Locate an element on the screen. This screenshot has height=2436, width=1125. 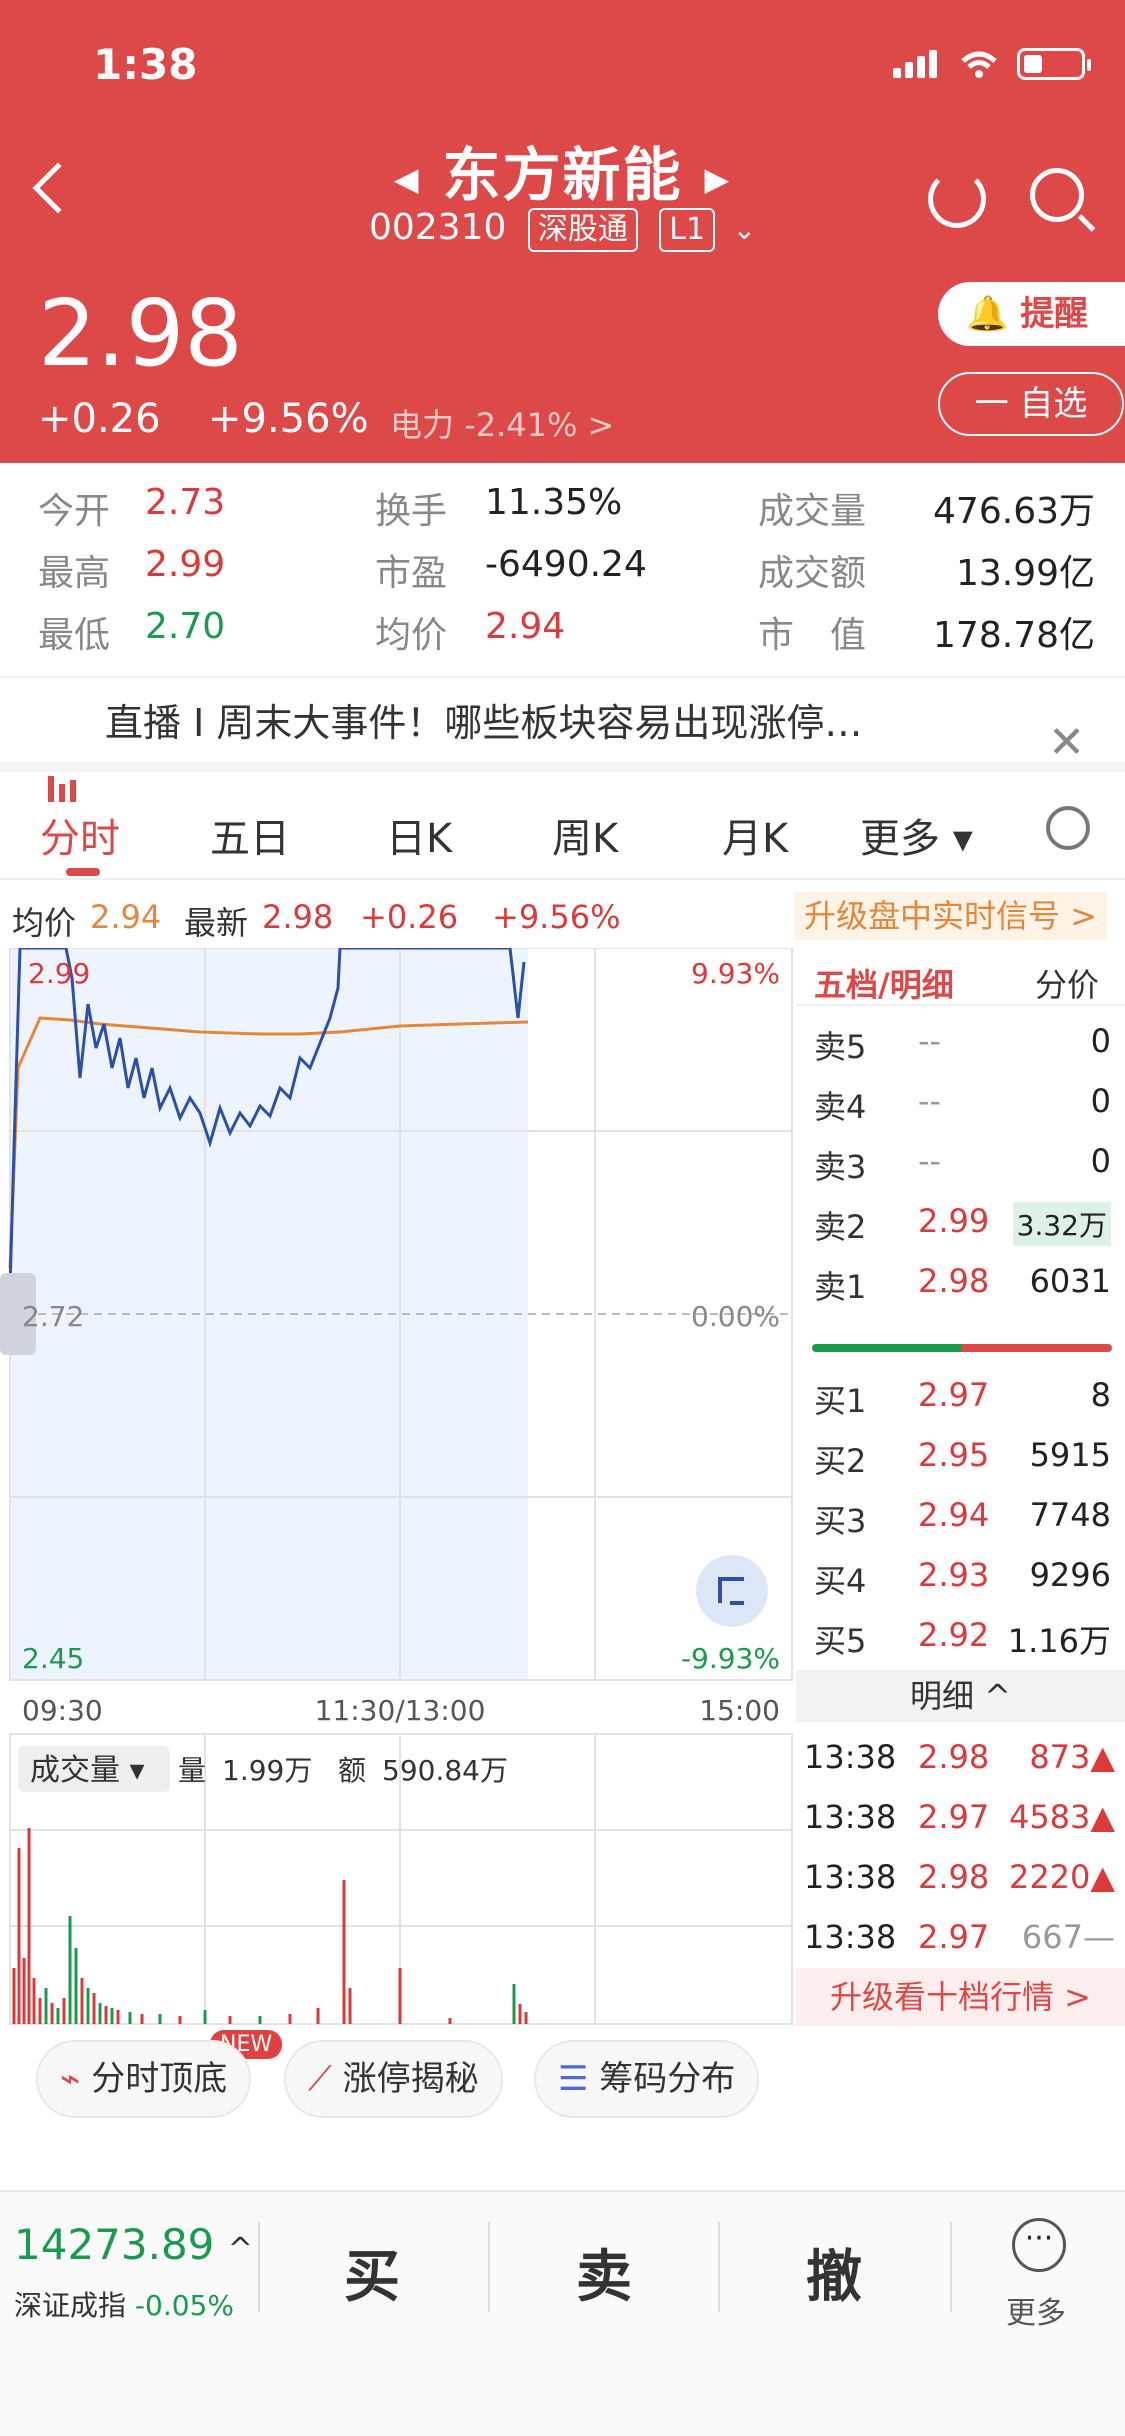
tab-orderbook: 五档/明细 is located at coordinates (884, 983).